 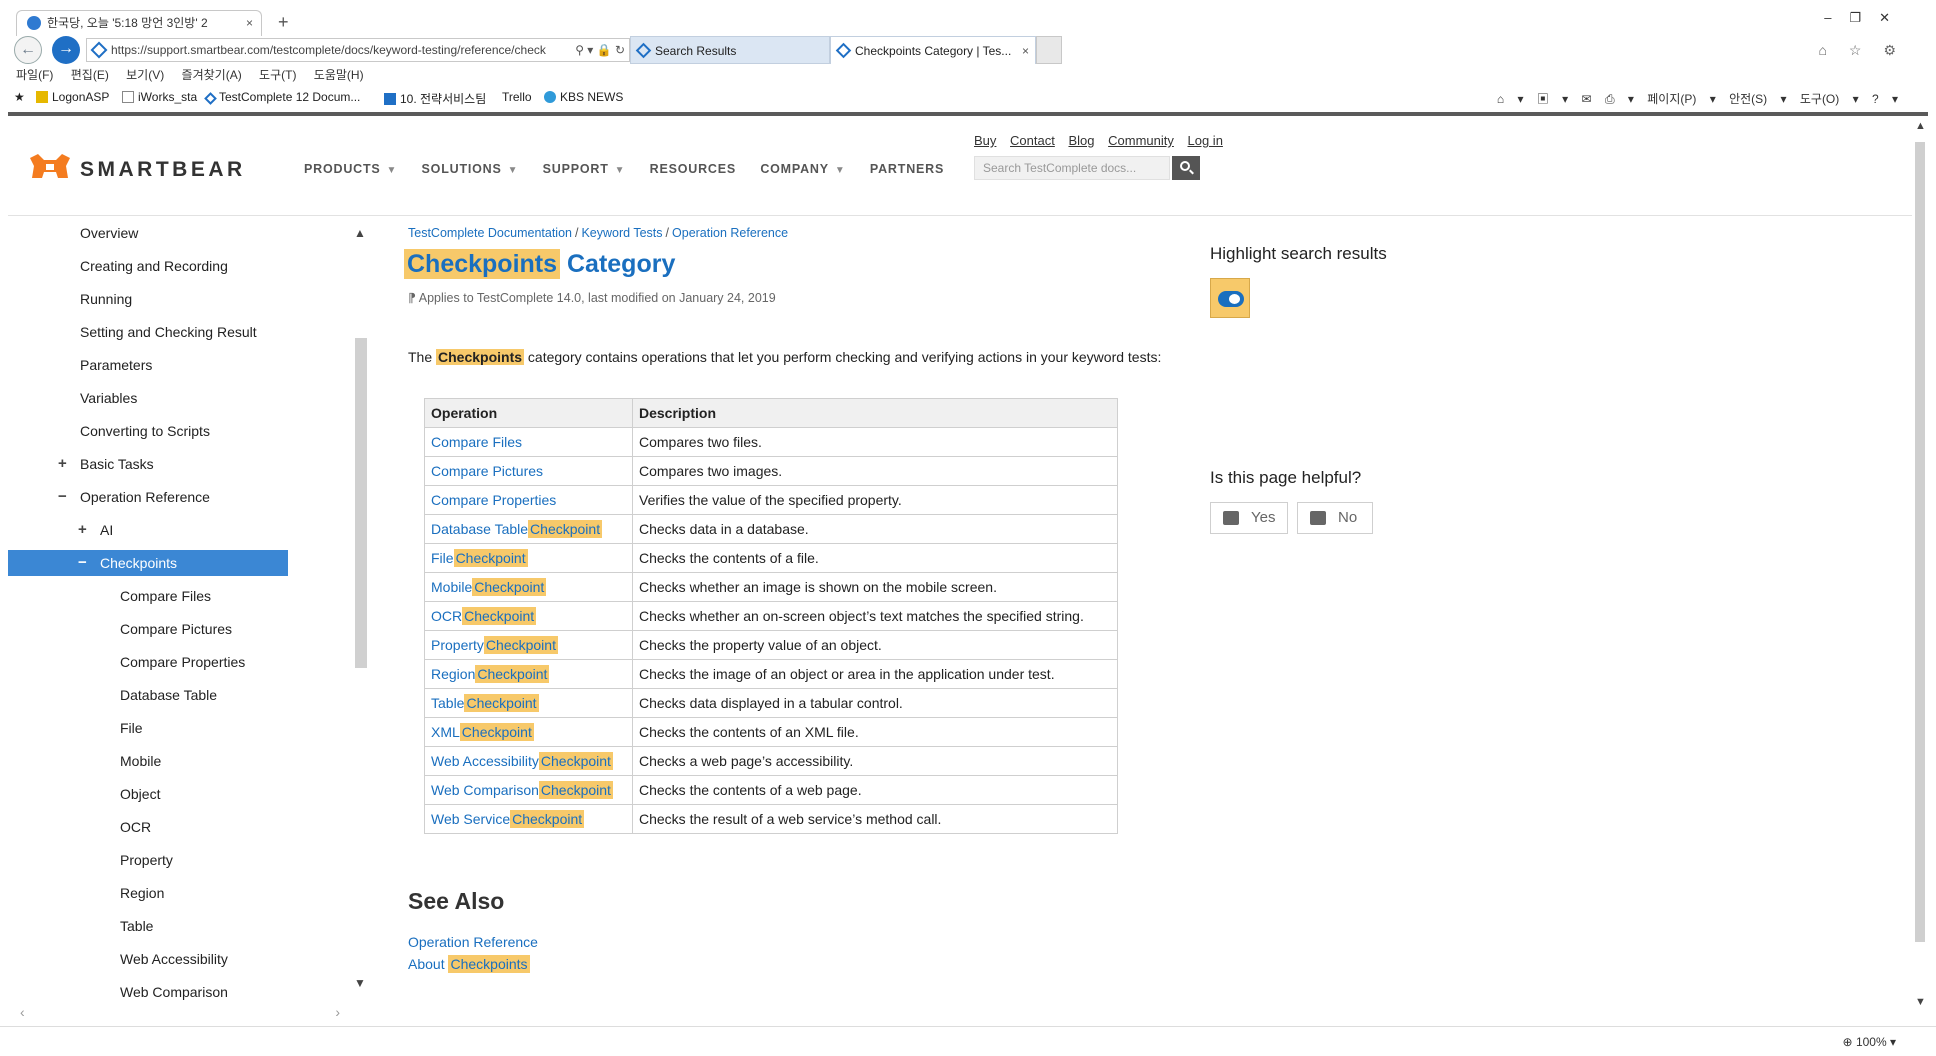 I want to click on operation-link: Web Service, so click(x=470, y=819).